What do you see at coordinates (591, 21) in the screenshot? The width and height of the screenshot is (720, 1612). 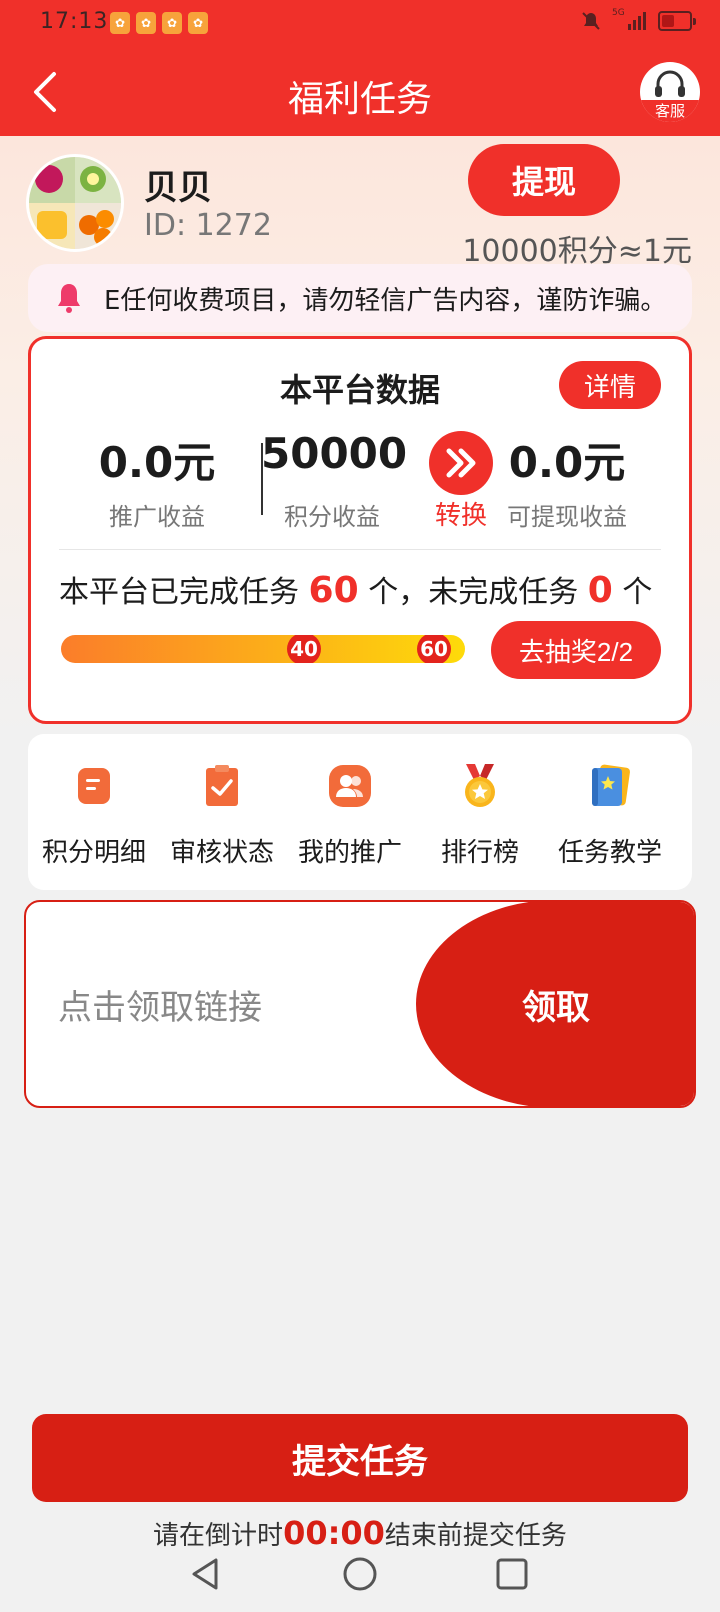 I see `mute-bell-icon` at bounding box center [591, 21].